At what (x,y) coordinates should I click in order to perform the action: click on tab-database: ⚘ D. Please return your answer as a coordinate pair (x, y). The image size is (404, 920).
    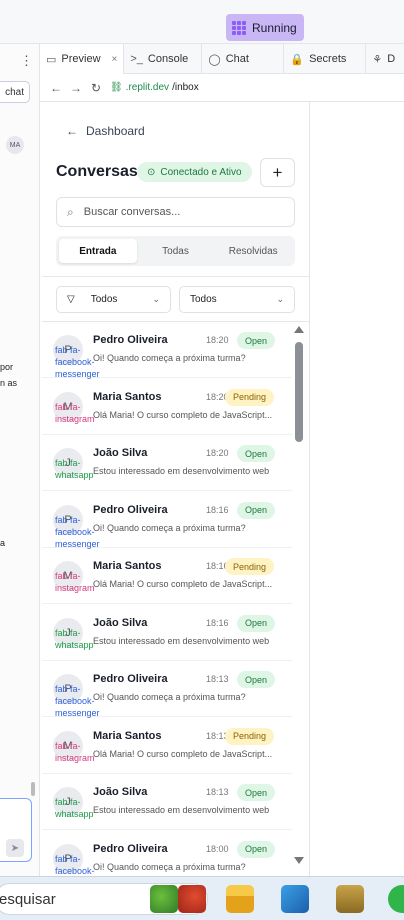
    Looking at the image, I should click on (383, 59).